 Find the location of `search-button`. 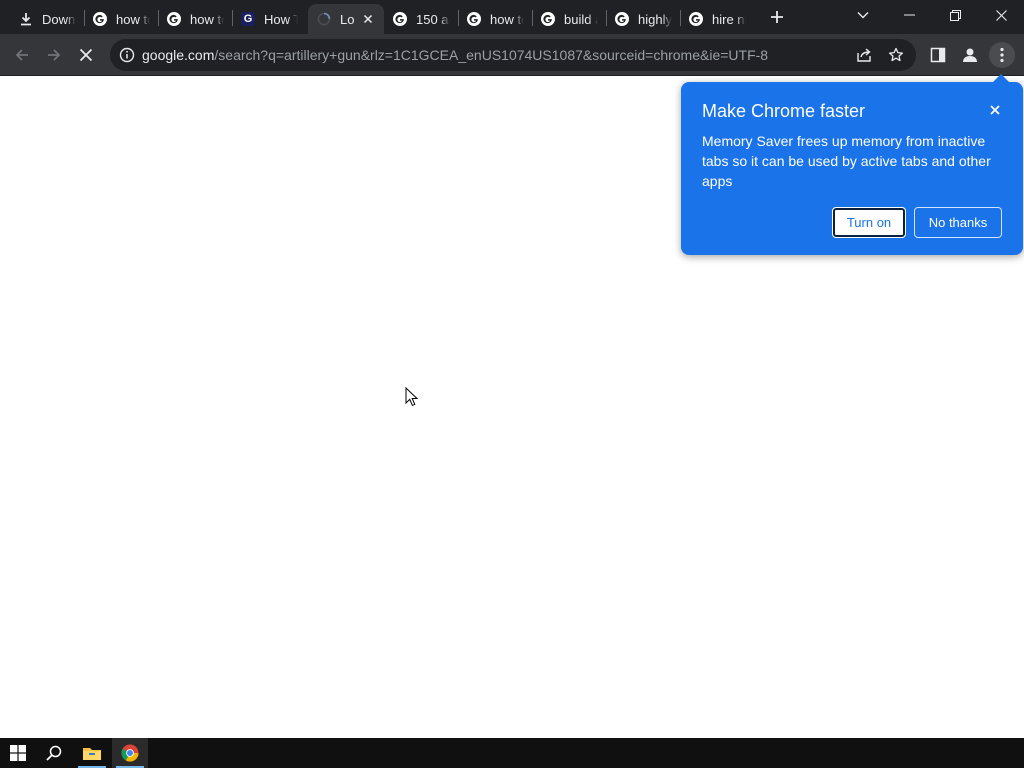

search-button is located at coordinates (54, 753).